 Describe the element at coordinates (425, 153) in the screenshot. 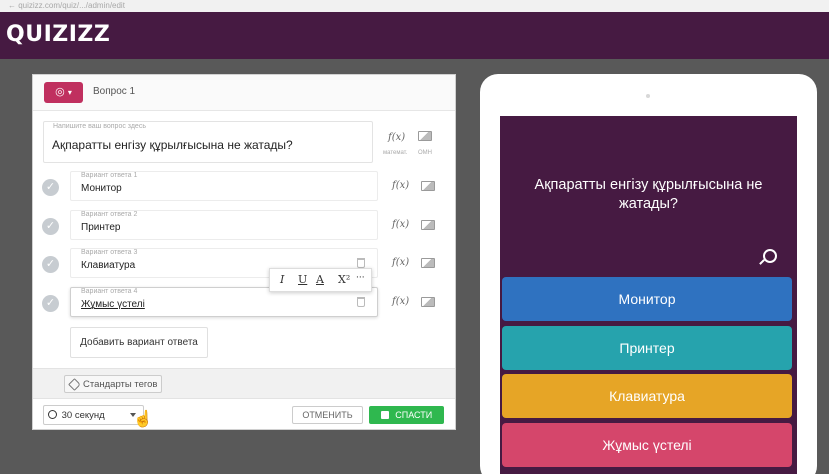

I see `media-label: ОМН` at that location.